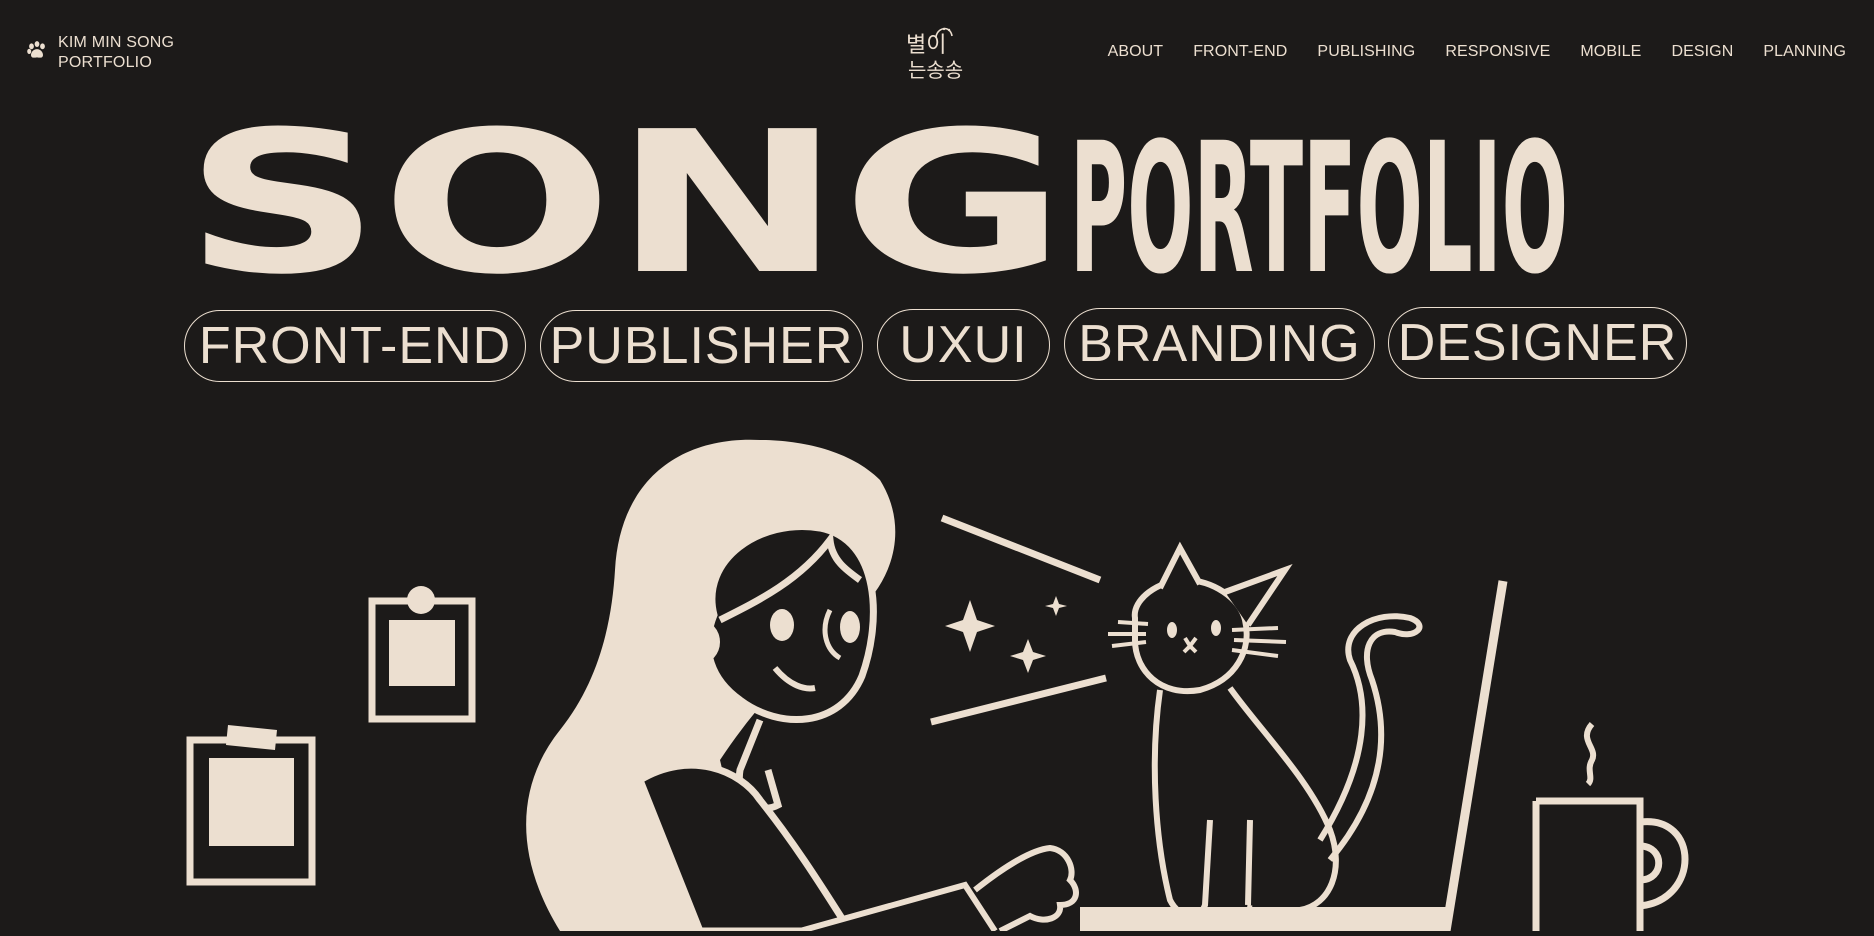 The image size is (1874, 936). What do you see at coordinates (1610, 52) in the screenshot?
I see `nav-item-mobile: MOBILE` at bounding box center [1610, 52].